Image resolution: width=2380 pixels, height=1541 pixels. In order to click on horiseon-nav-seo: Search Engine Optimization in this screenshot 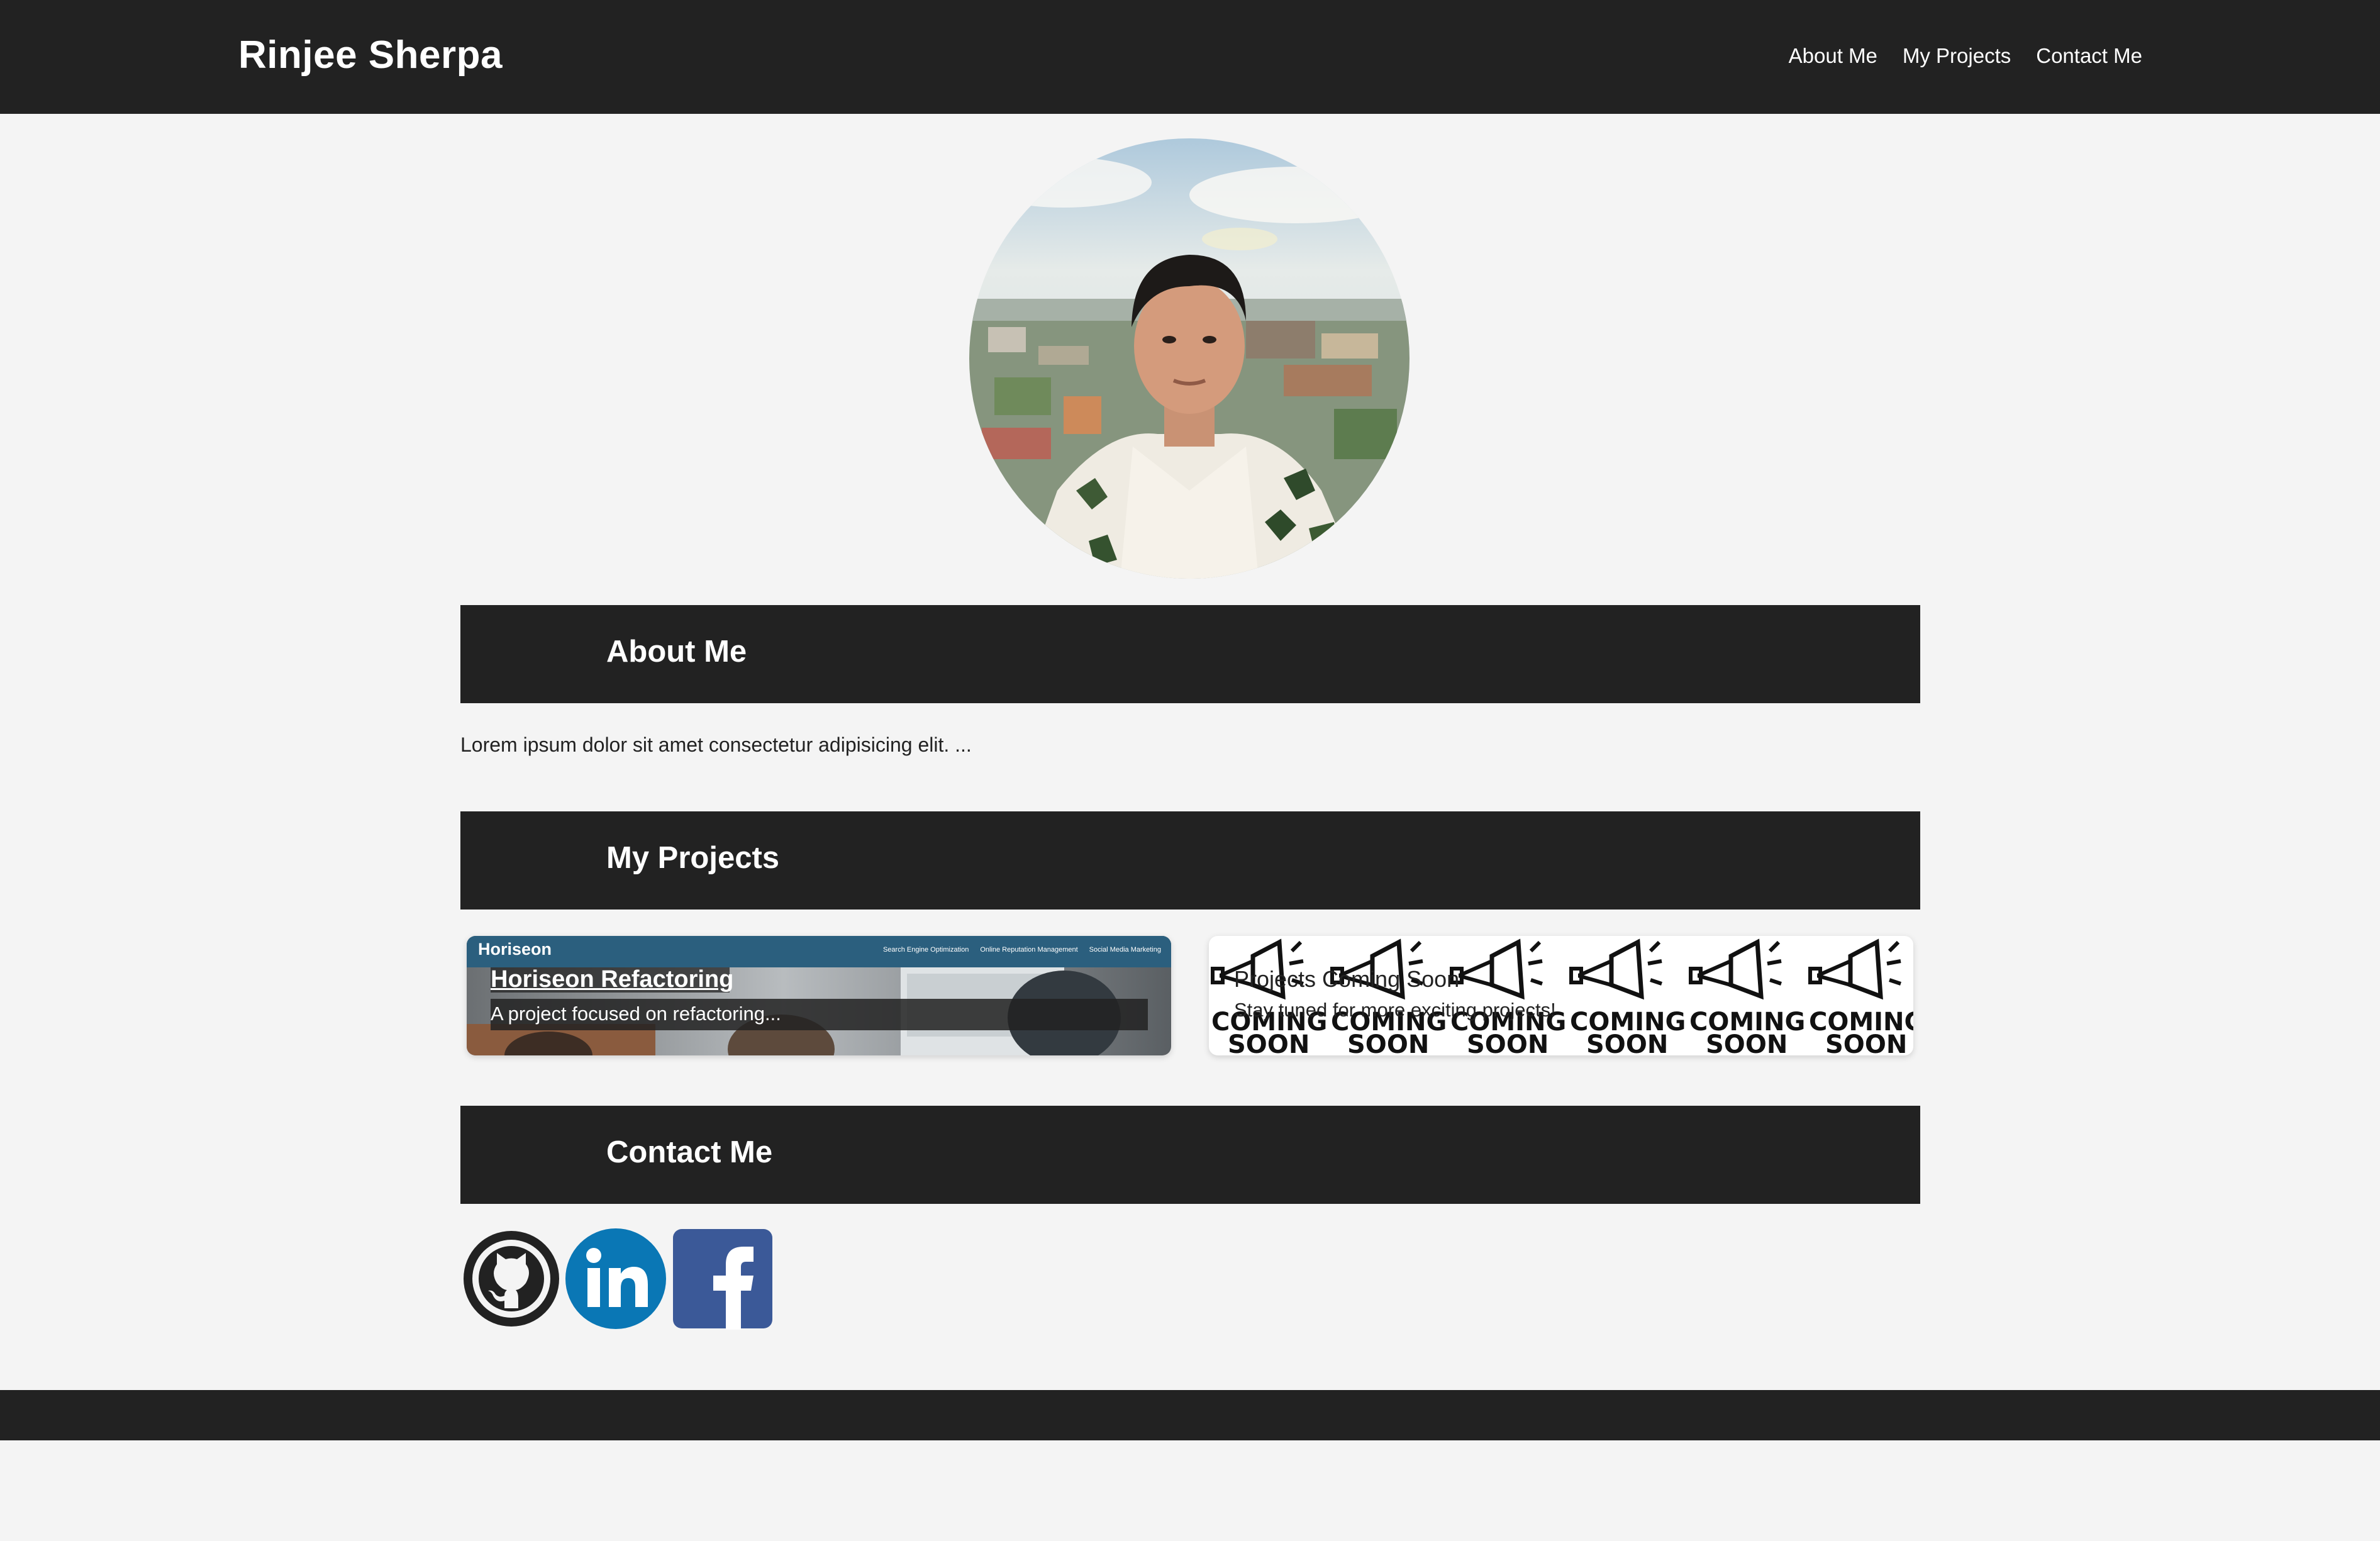, I will do `click(925, 950)`.